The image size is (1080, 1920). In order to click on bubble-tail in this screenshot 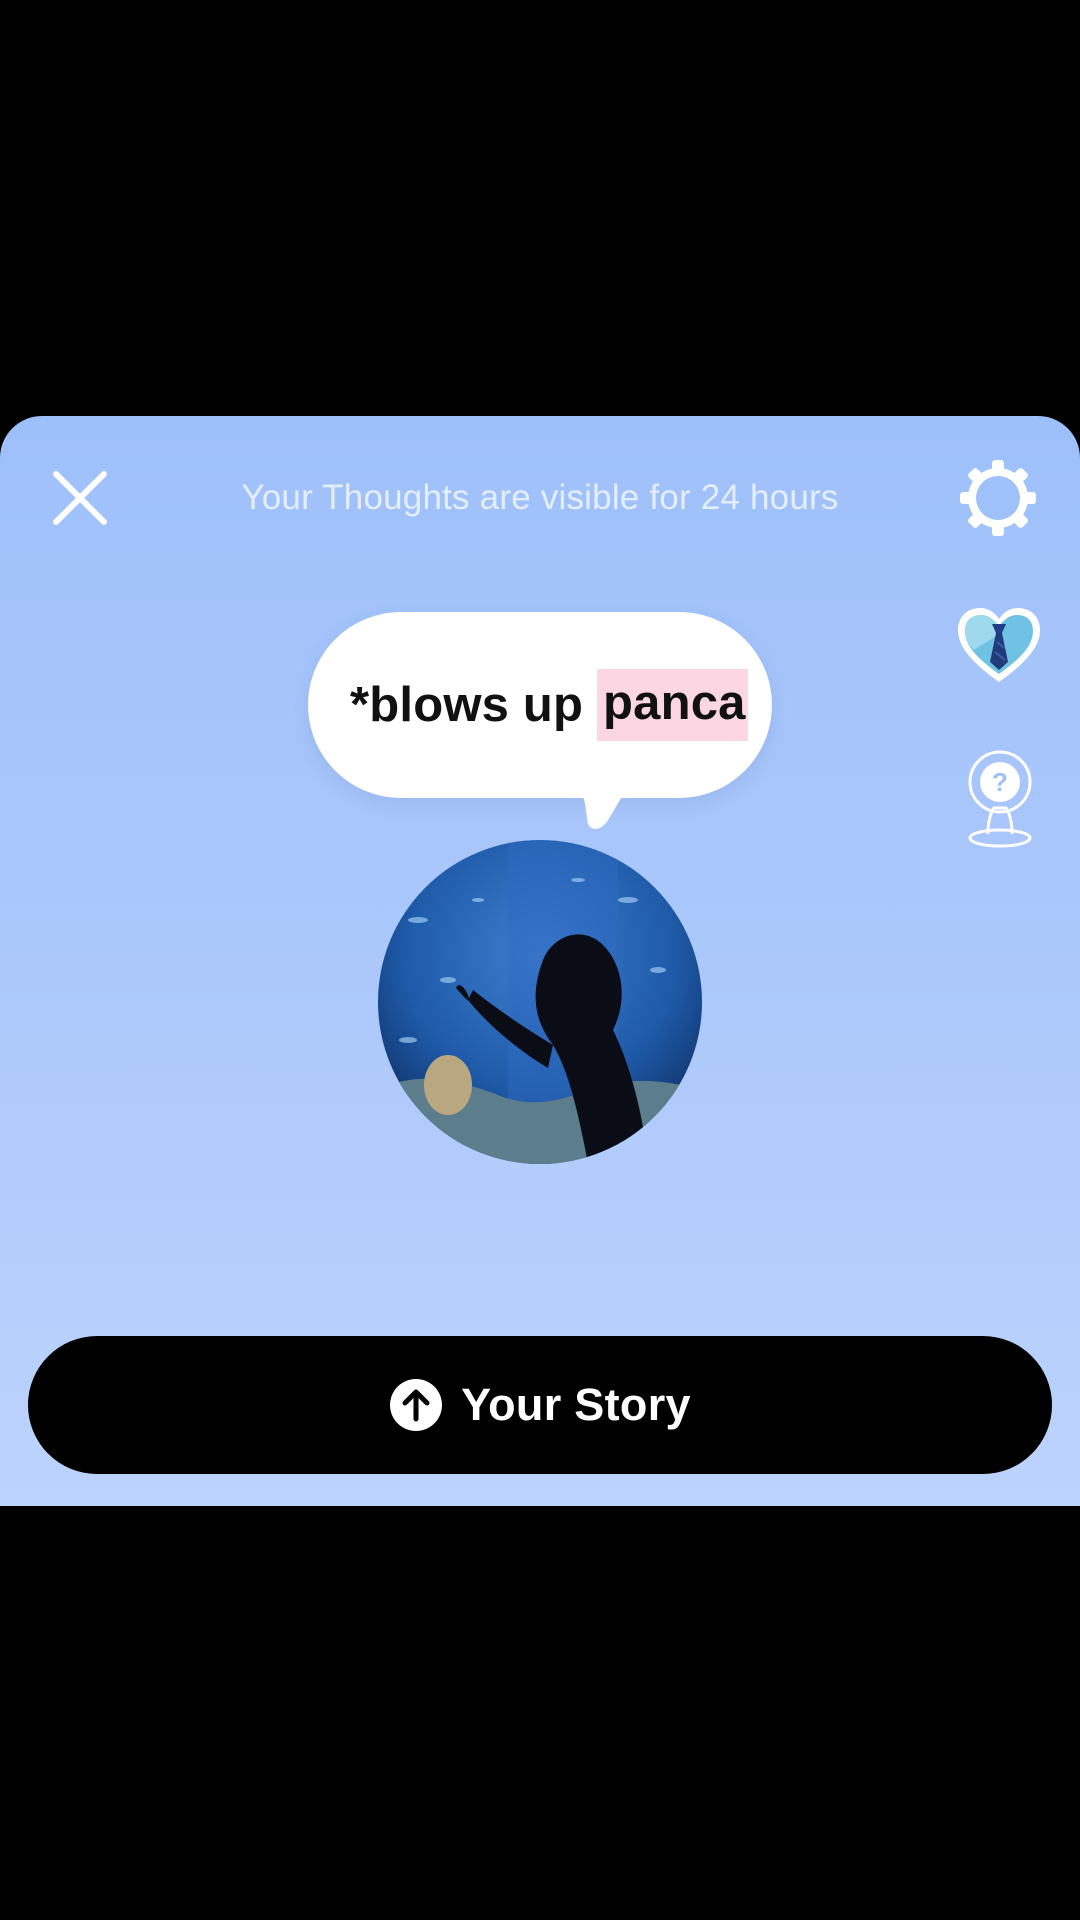, I will do `click(605, 806)`.